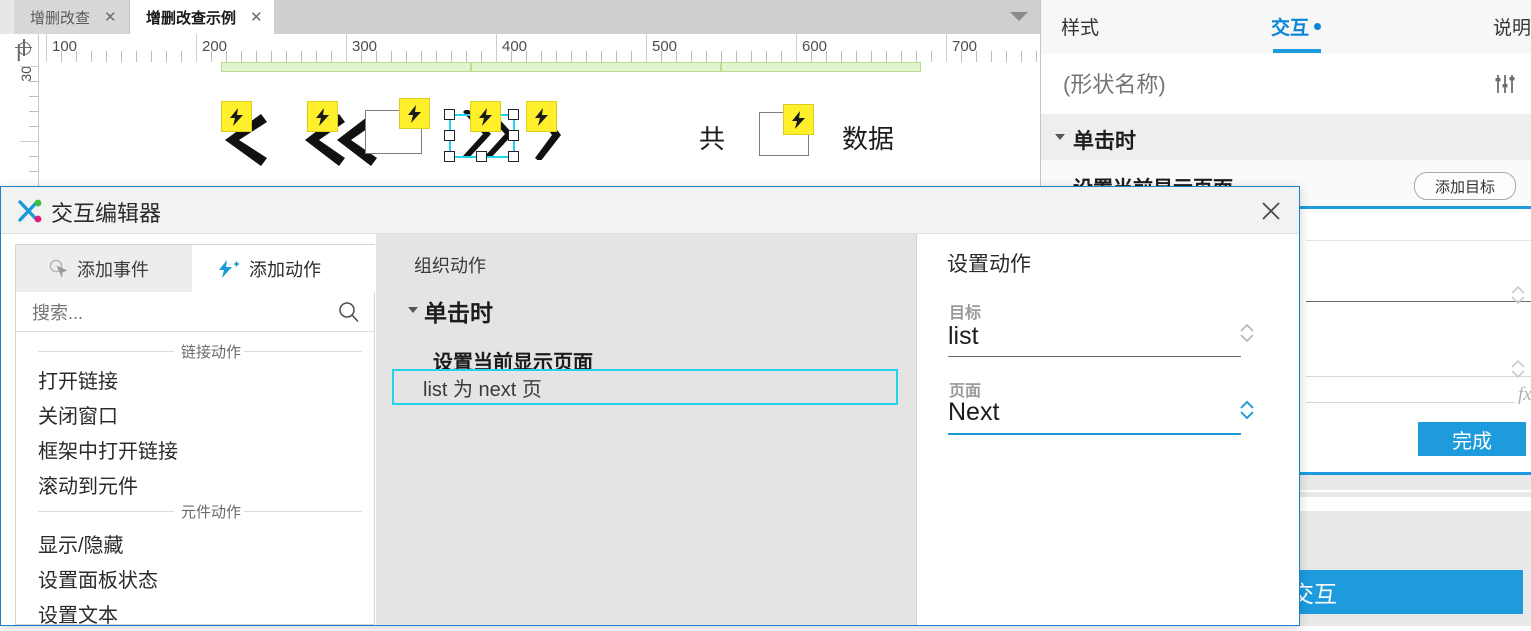 The image size is (1531, 631). I want to click on canvas-tabbar: 增删改查 ✕ 增删改查示例 ✕, so click(520, 17).